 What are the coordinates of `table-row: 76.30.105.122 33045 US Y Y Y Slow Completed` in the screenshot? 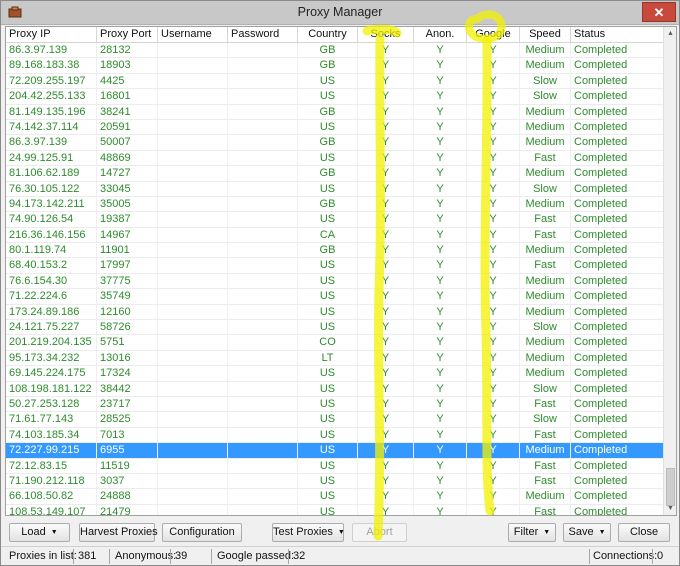 It's located at (335, 189).